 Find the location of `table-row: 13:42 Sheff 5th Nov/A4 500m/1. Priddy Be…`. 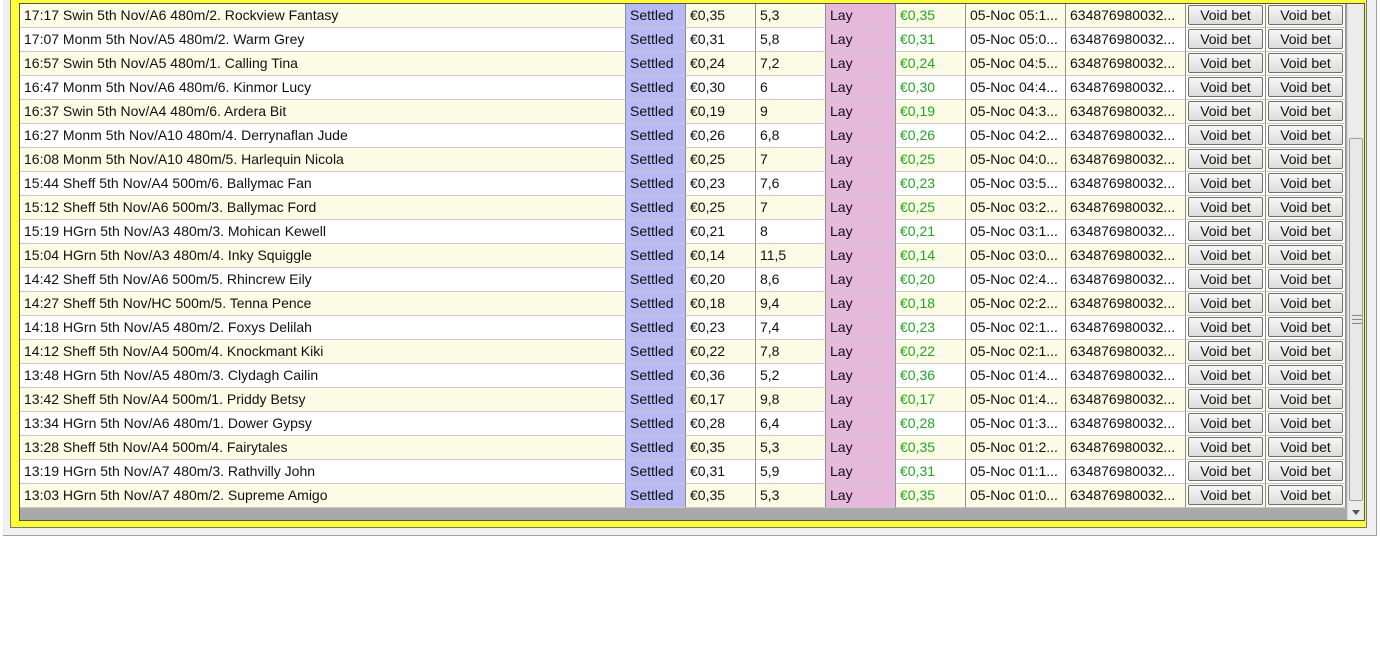

table-row: 13:42 Sheff 5th Nov/A4 500m/1. Priddy Be… is located at coordinates (683, 400).